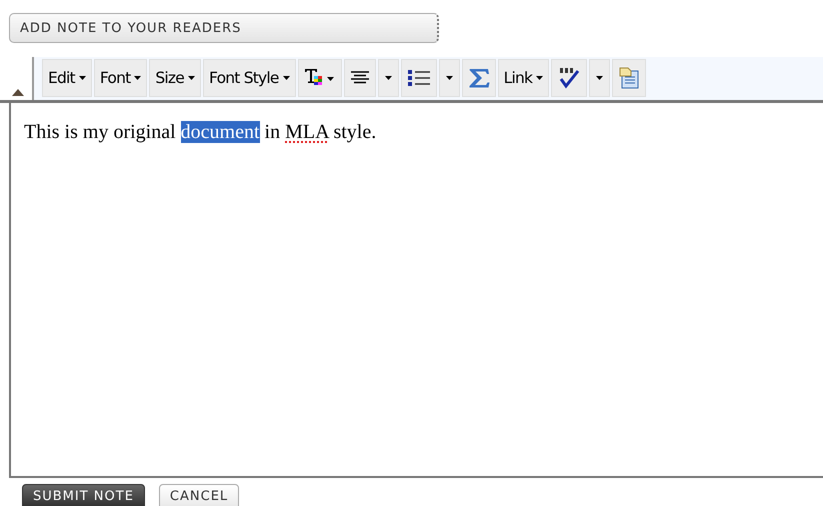  What do you see at coordinates (249, 78) in the screenshot?
I see `toolbar-menu: Font Style` at bounding box center [249, 78].